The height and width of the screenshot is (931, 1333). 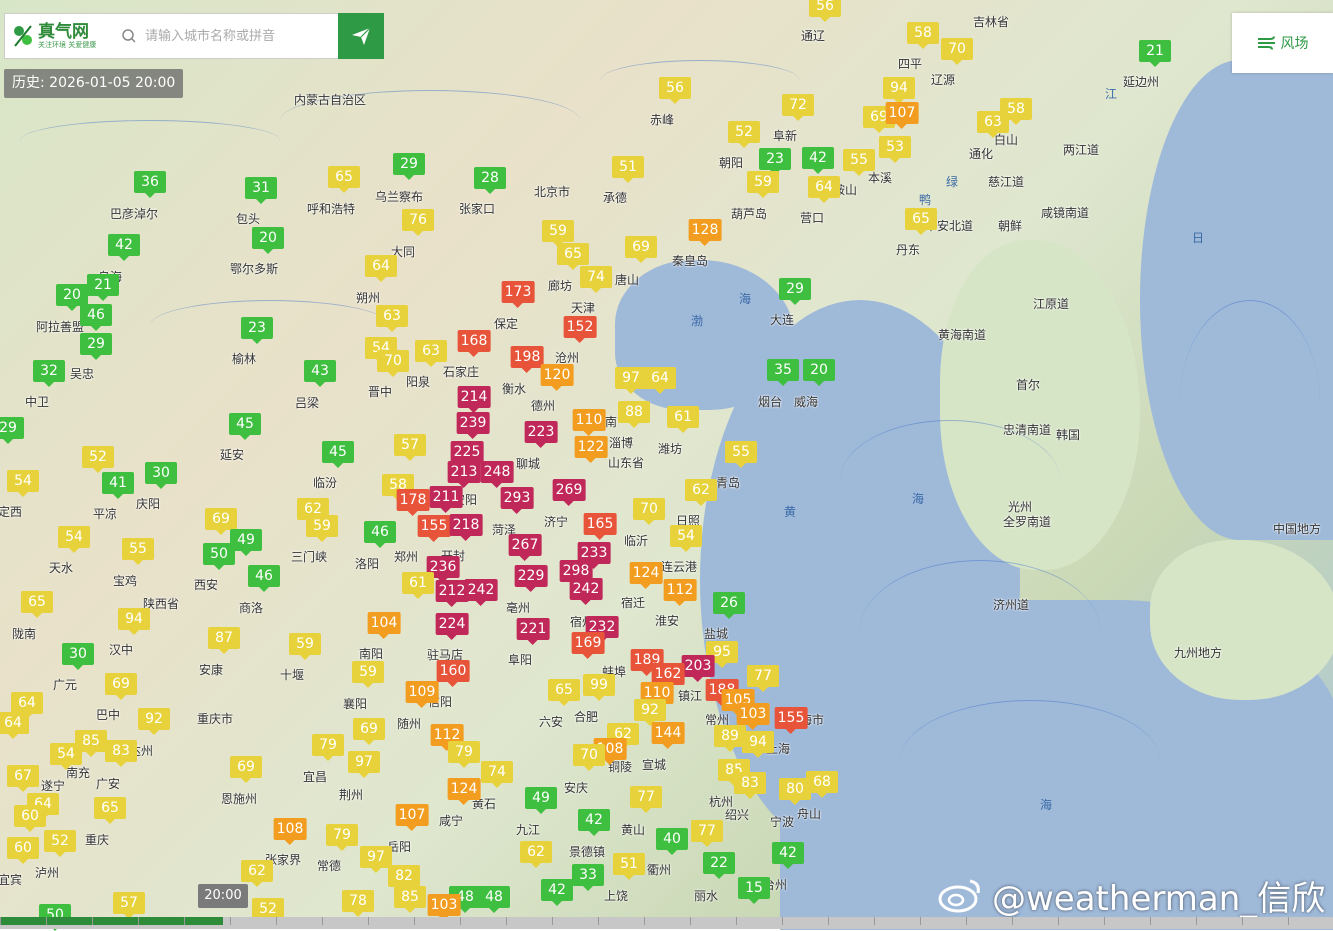 I want to click on aqi-marker: 155, so click(x=791, y=720).